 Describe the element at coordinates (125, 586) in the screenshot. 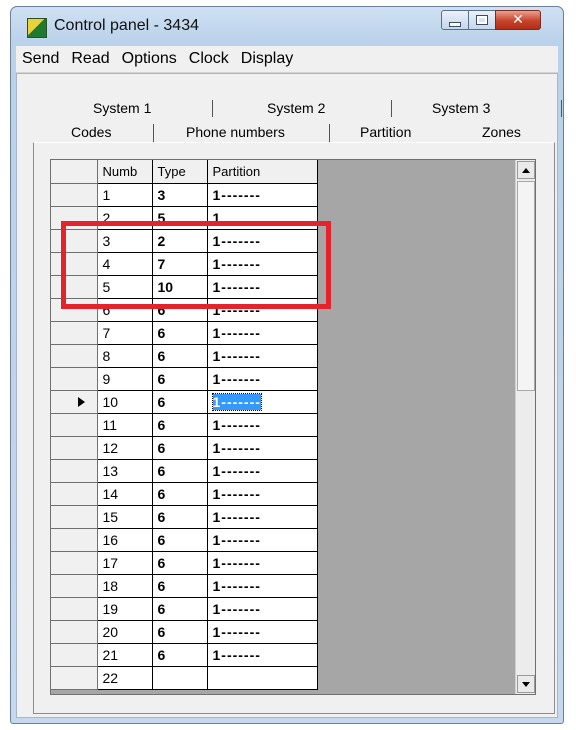

I see `cell-numb: 18` at that location.